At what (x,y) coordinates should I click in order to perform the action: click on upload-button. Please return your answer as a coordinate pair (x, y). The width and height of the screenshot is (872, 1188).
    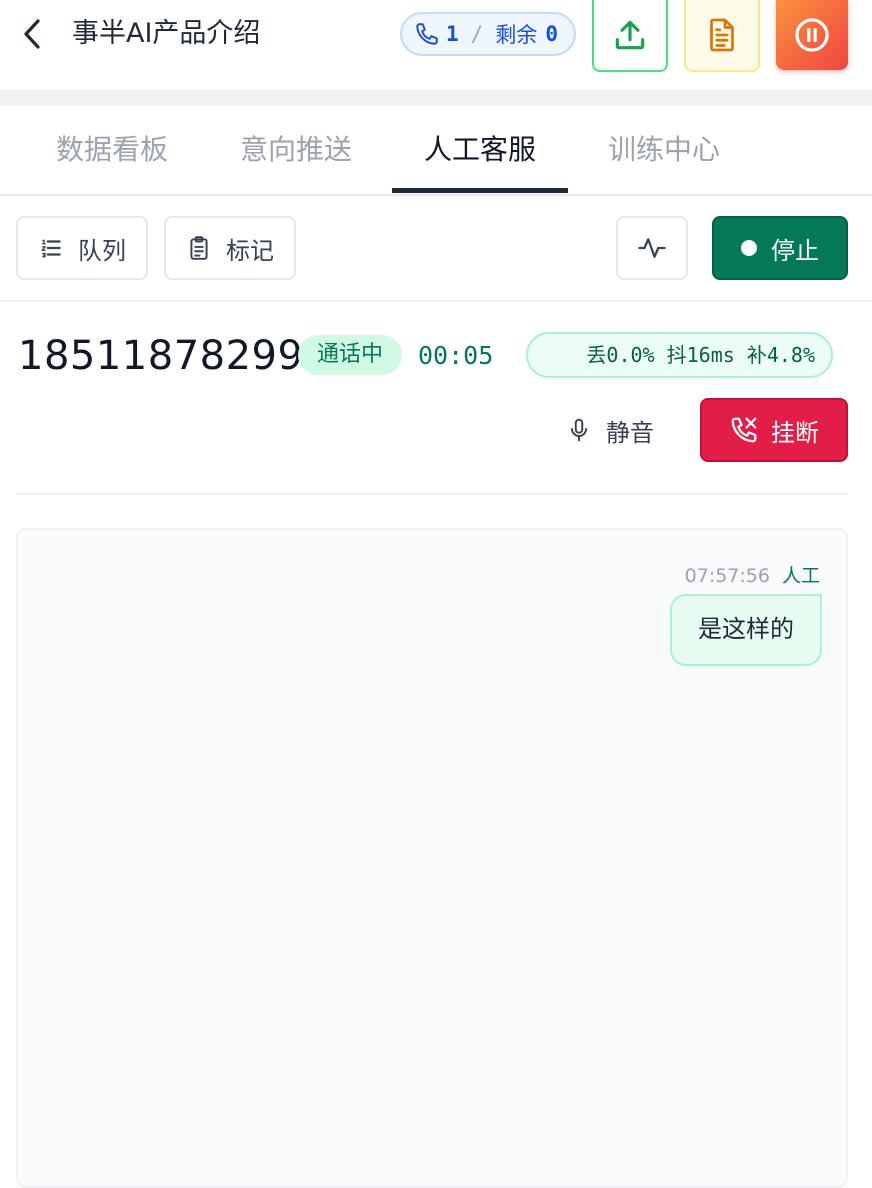
    Looking at the image, I should click on (630, 36).